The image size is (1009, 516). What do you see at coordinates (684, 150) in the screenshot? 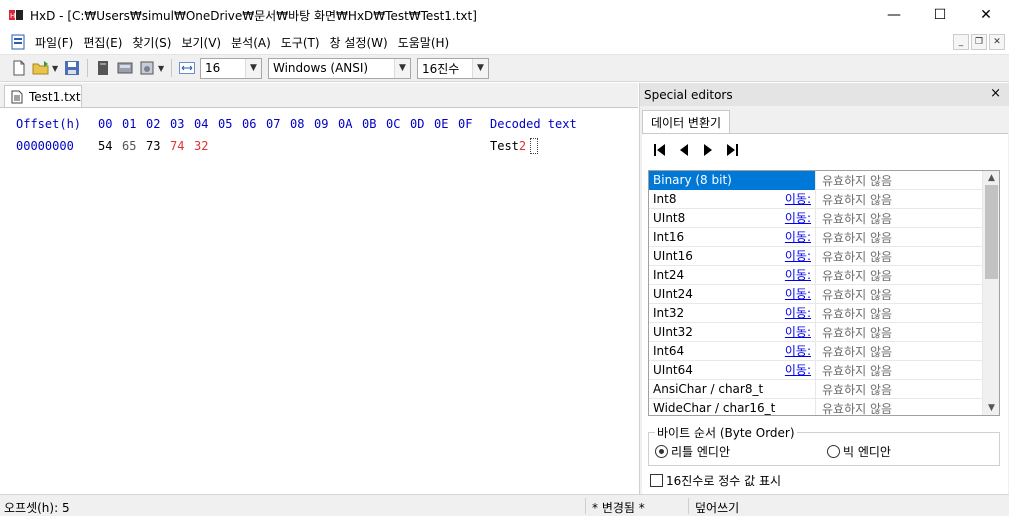
I see `previous-icon` at bounding box center [684, 150].